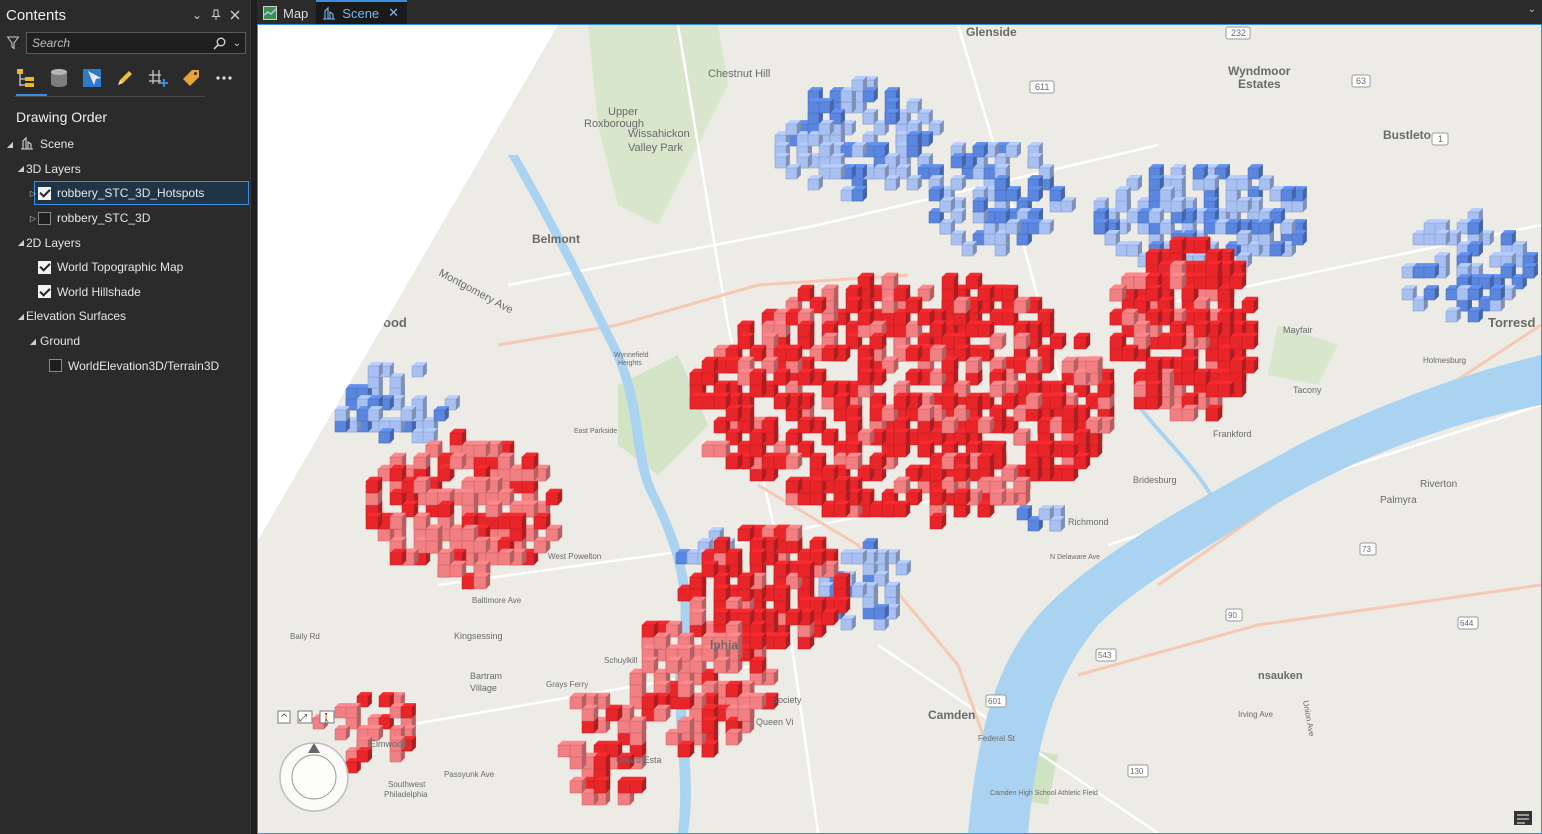 This screenshot has height=834, width=1542. Describe the element at coordinates (125, 365) in the screenshot. I see `tree-row-terrain: WorldElevation3D/Terrain3D` at that location.